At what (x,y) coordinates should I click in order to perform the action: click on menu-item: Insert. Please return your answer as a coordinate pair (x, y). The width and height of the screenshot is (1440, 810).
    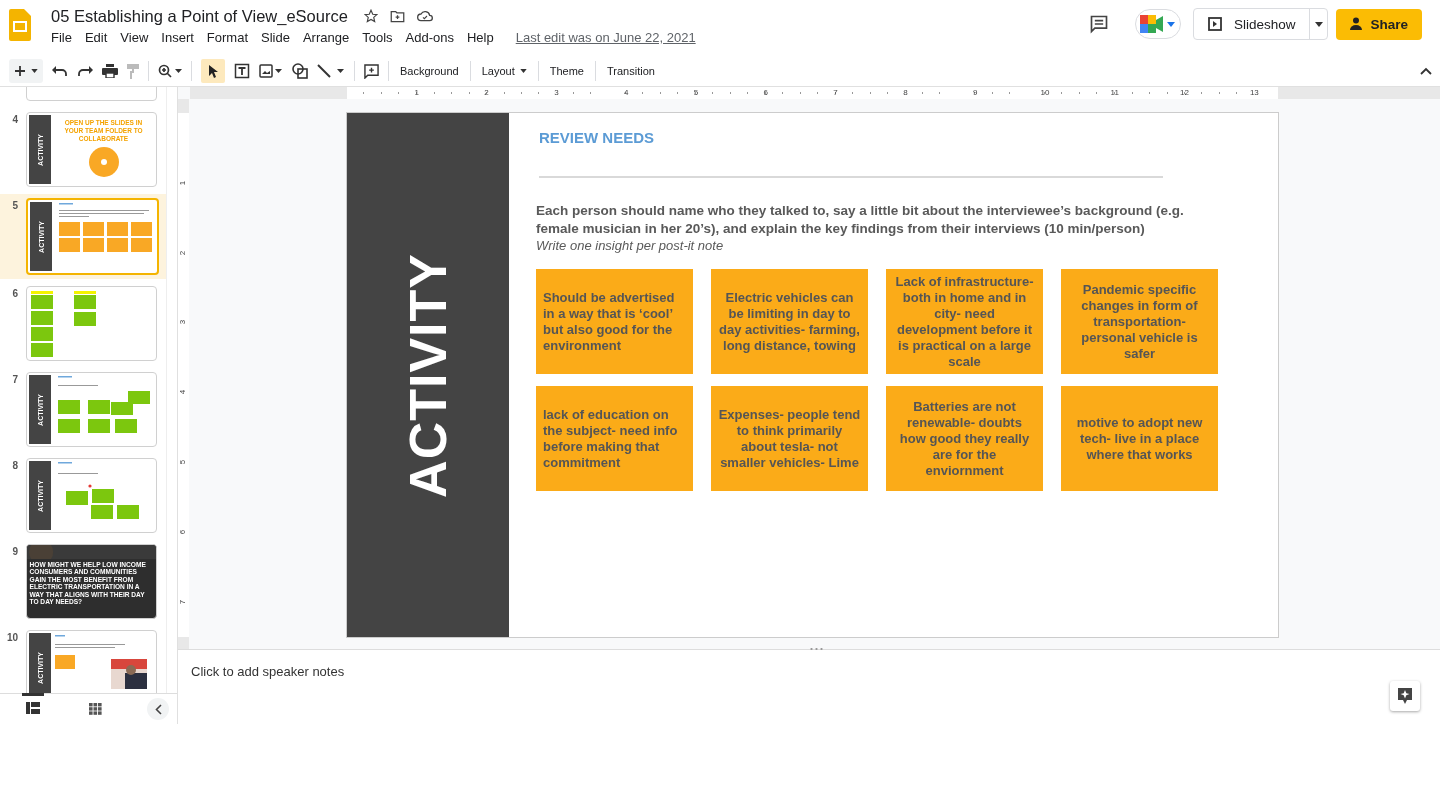
    Looking at the image, I should click on (177, 37).